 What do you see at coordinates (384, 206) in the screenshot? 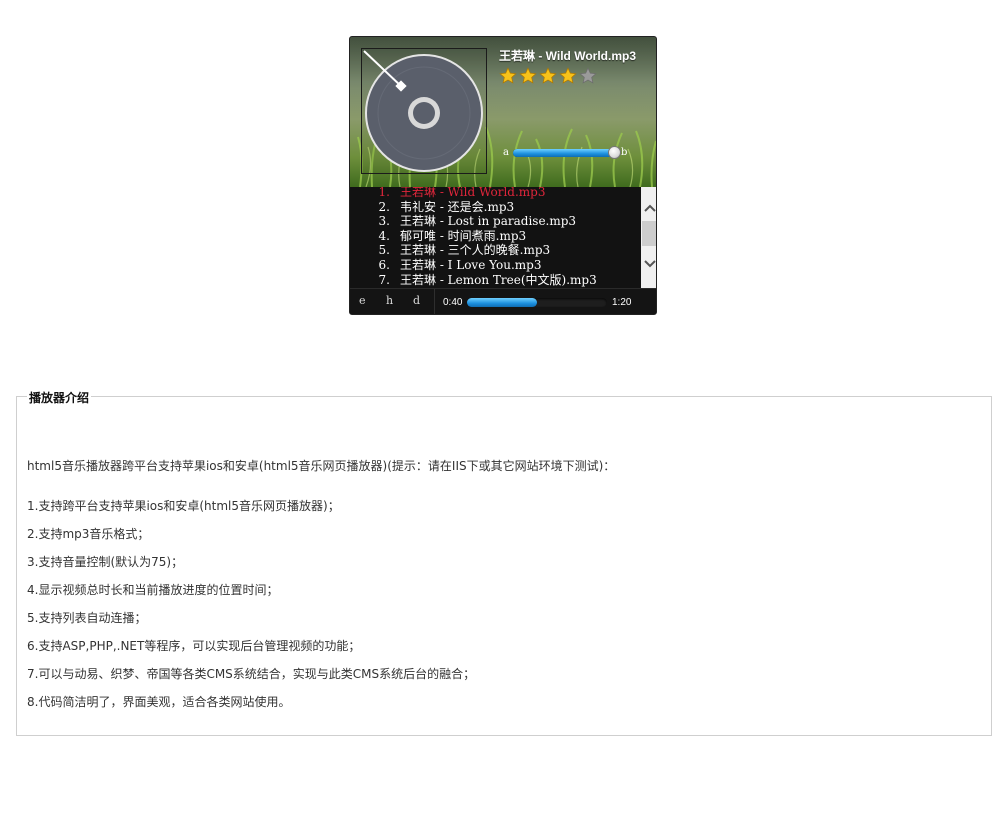
I see `track-number: 2.` at bounding box center [384, 206].